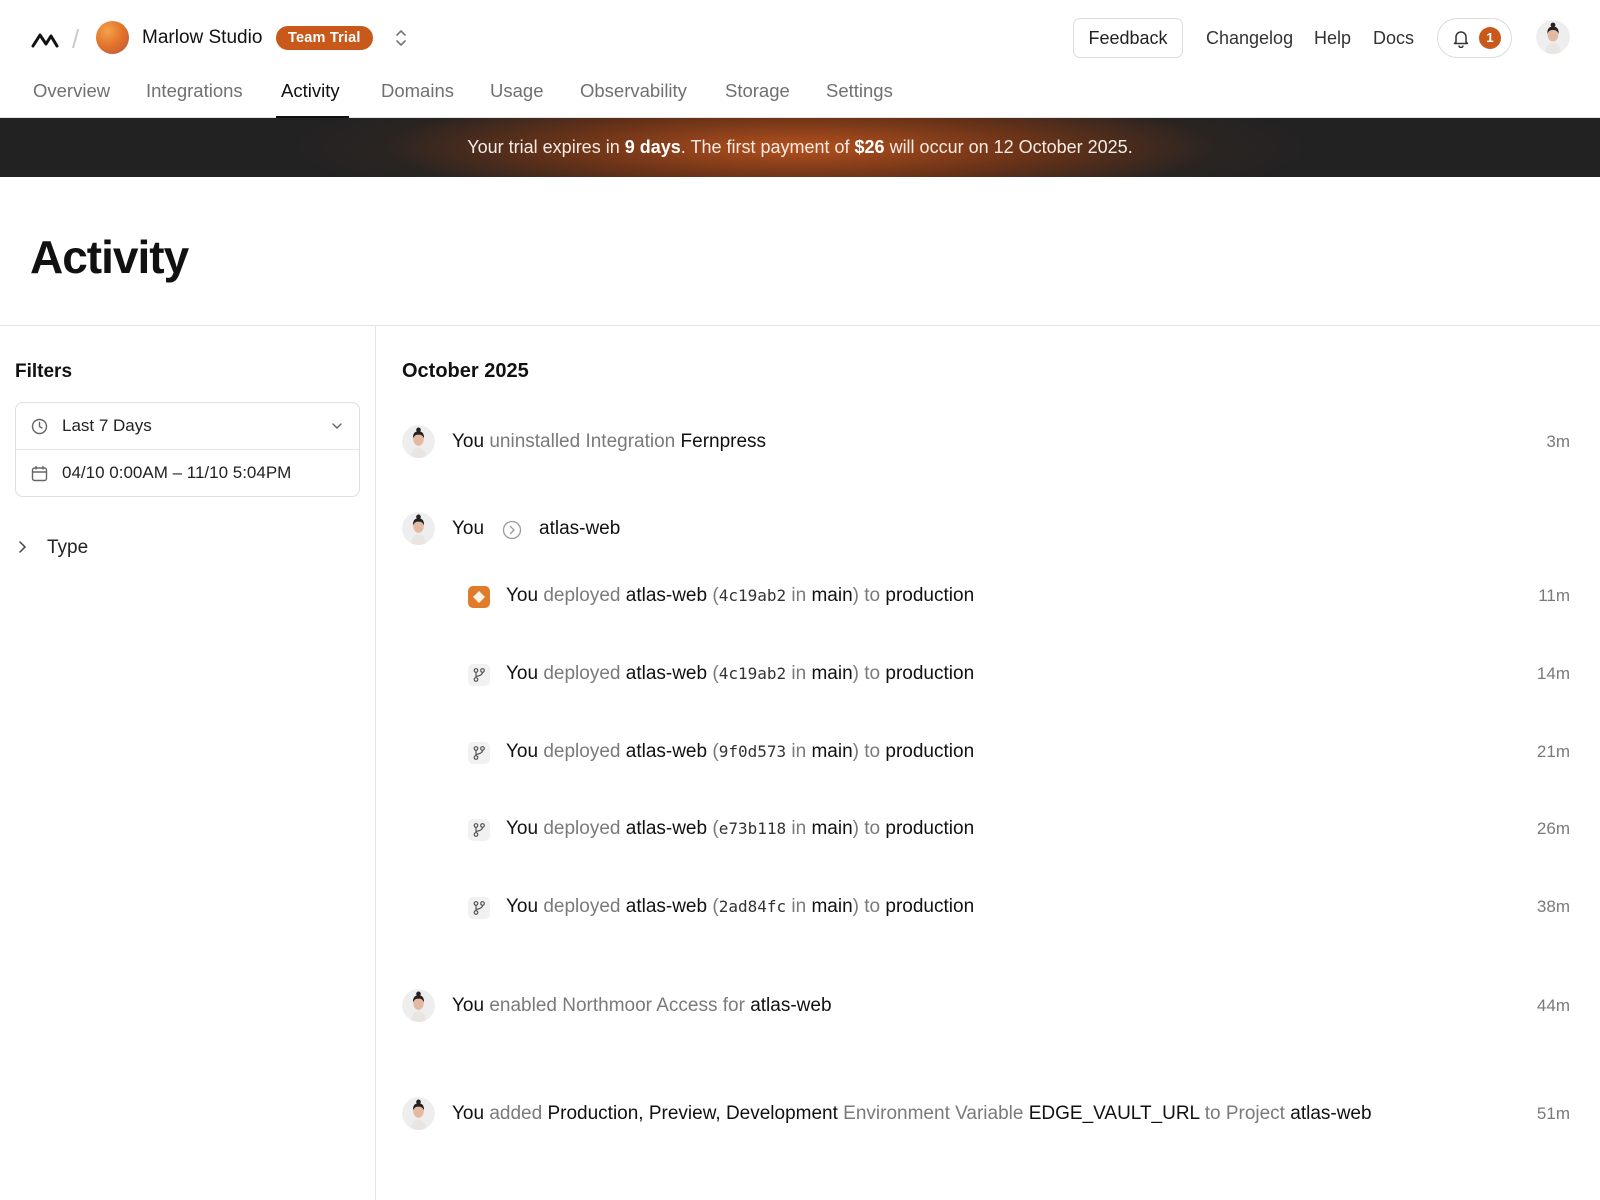 This screenshot has height=1200, width=1600. I want to click on env-var-name: EDGE_VAULT_URL, so click(1114, 1113).